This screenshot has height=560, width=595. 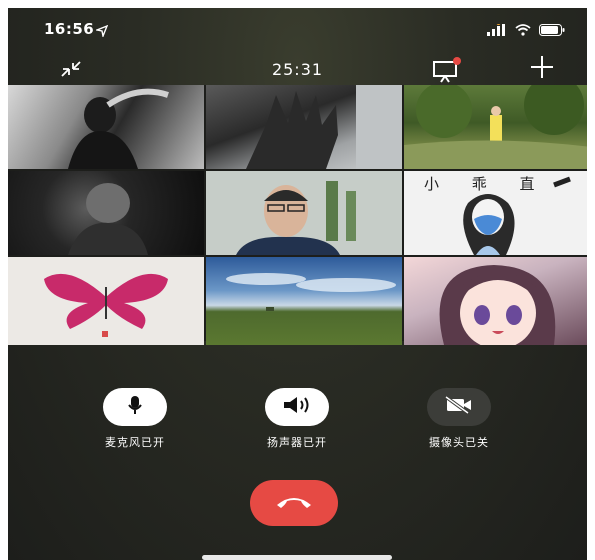 I want to click on speaker-control: 扬声器已开, so click(x=297, y=419).